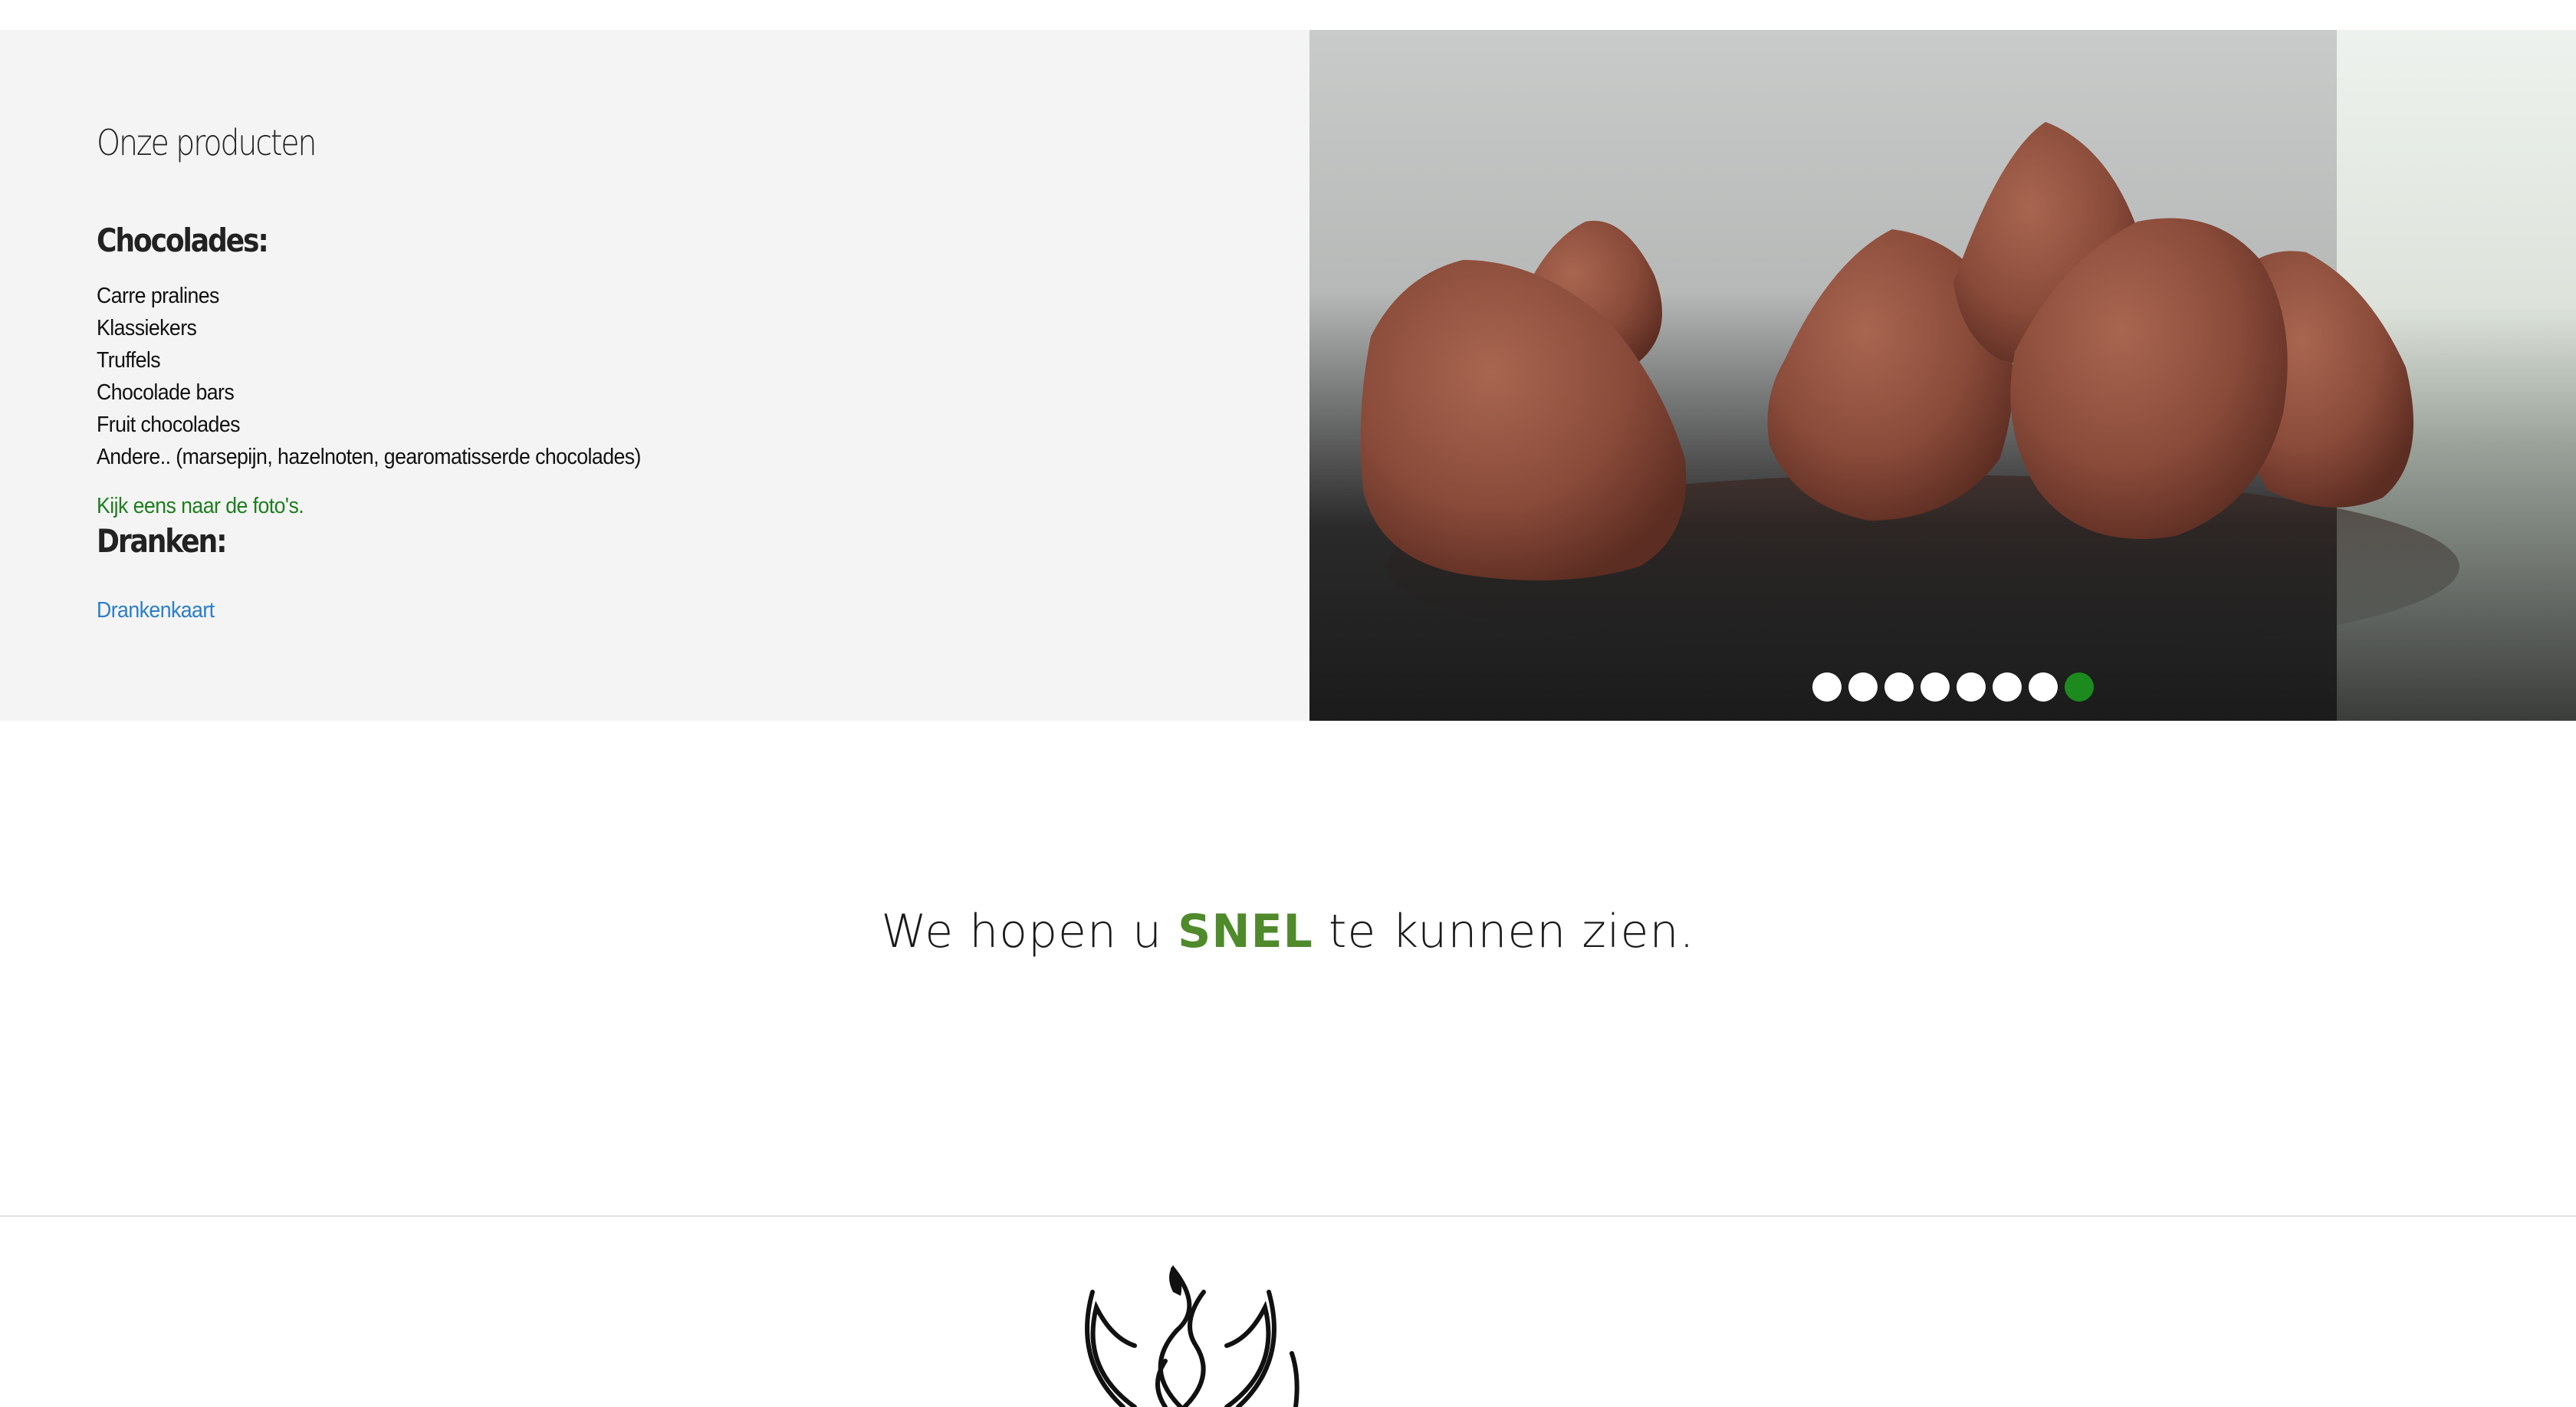 This screenshot has height=1407, width=2576. I want to click on tagline-before: We hopen u, so click(1029, 931).